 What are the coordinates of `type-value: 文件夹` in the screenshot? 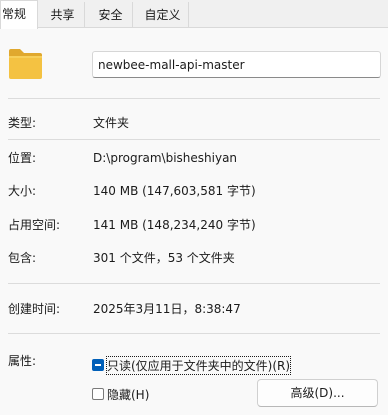 It's located at (111, 123).